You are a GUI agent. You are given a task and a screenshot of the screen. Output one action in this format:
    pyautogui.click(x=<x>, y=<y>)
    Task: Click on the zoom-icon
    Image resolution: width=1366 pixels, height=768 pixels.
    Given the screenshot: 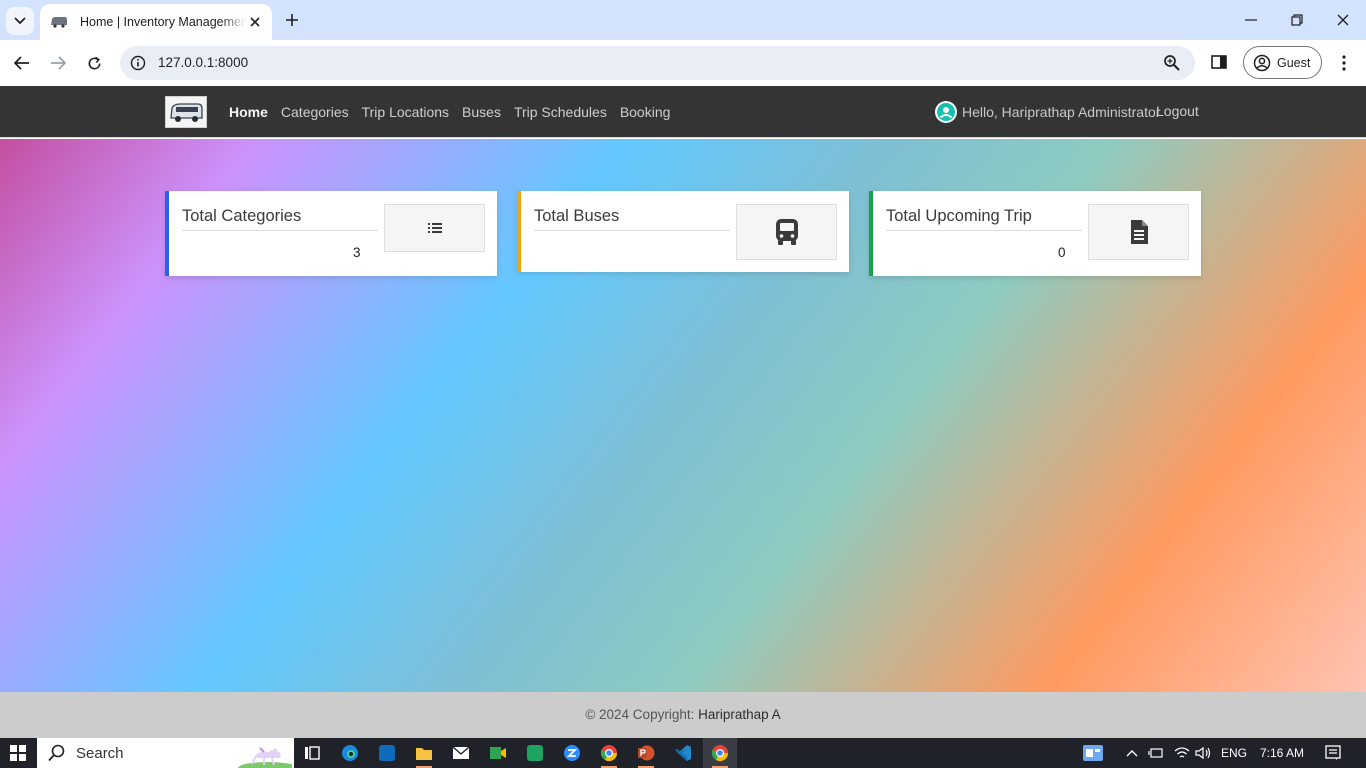 What is the action you would take?
    pyautogui.click(x=1172, y=63)
    